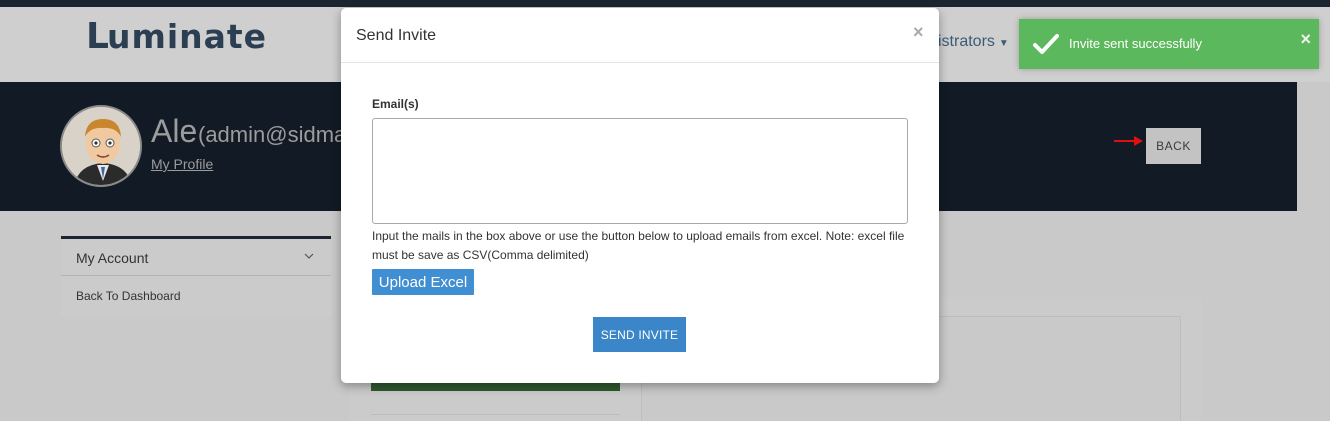 The height and width of the screenshot is (421, 1330). What do you see at coordinates (639, 334) in the screenshot?
I see `send-invite-button: SEND INVITE` at bounding box center [639, 334].